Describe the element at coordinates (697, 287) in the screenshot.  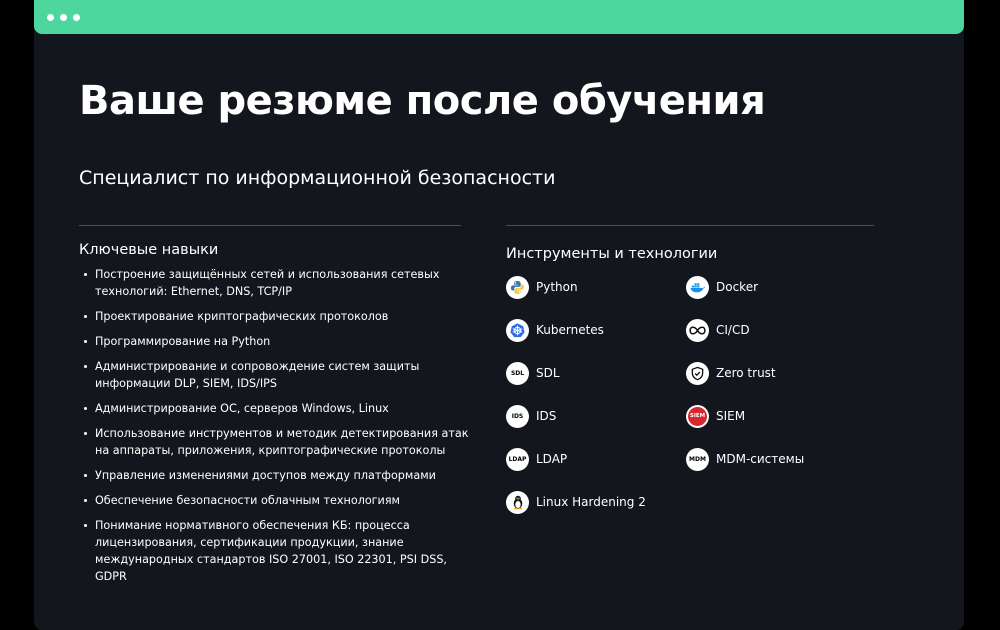
I see `docker-icon` at that location.